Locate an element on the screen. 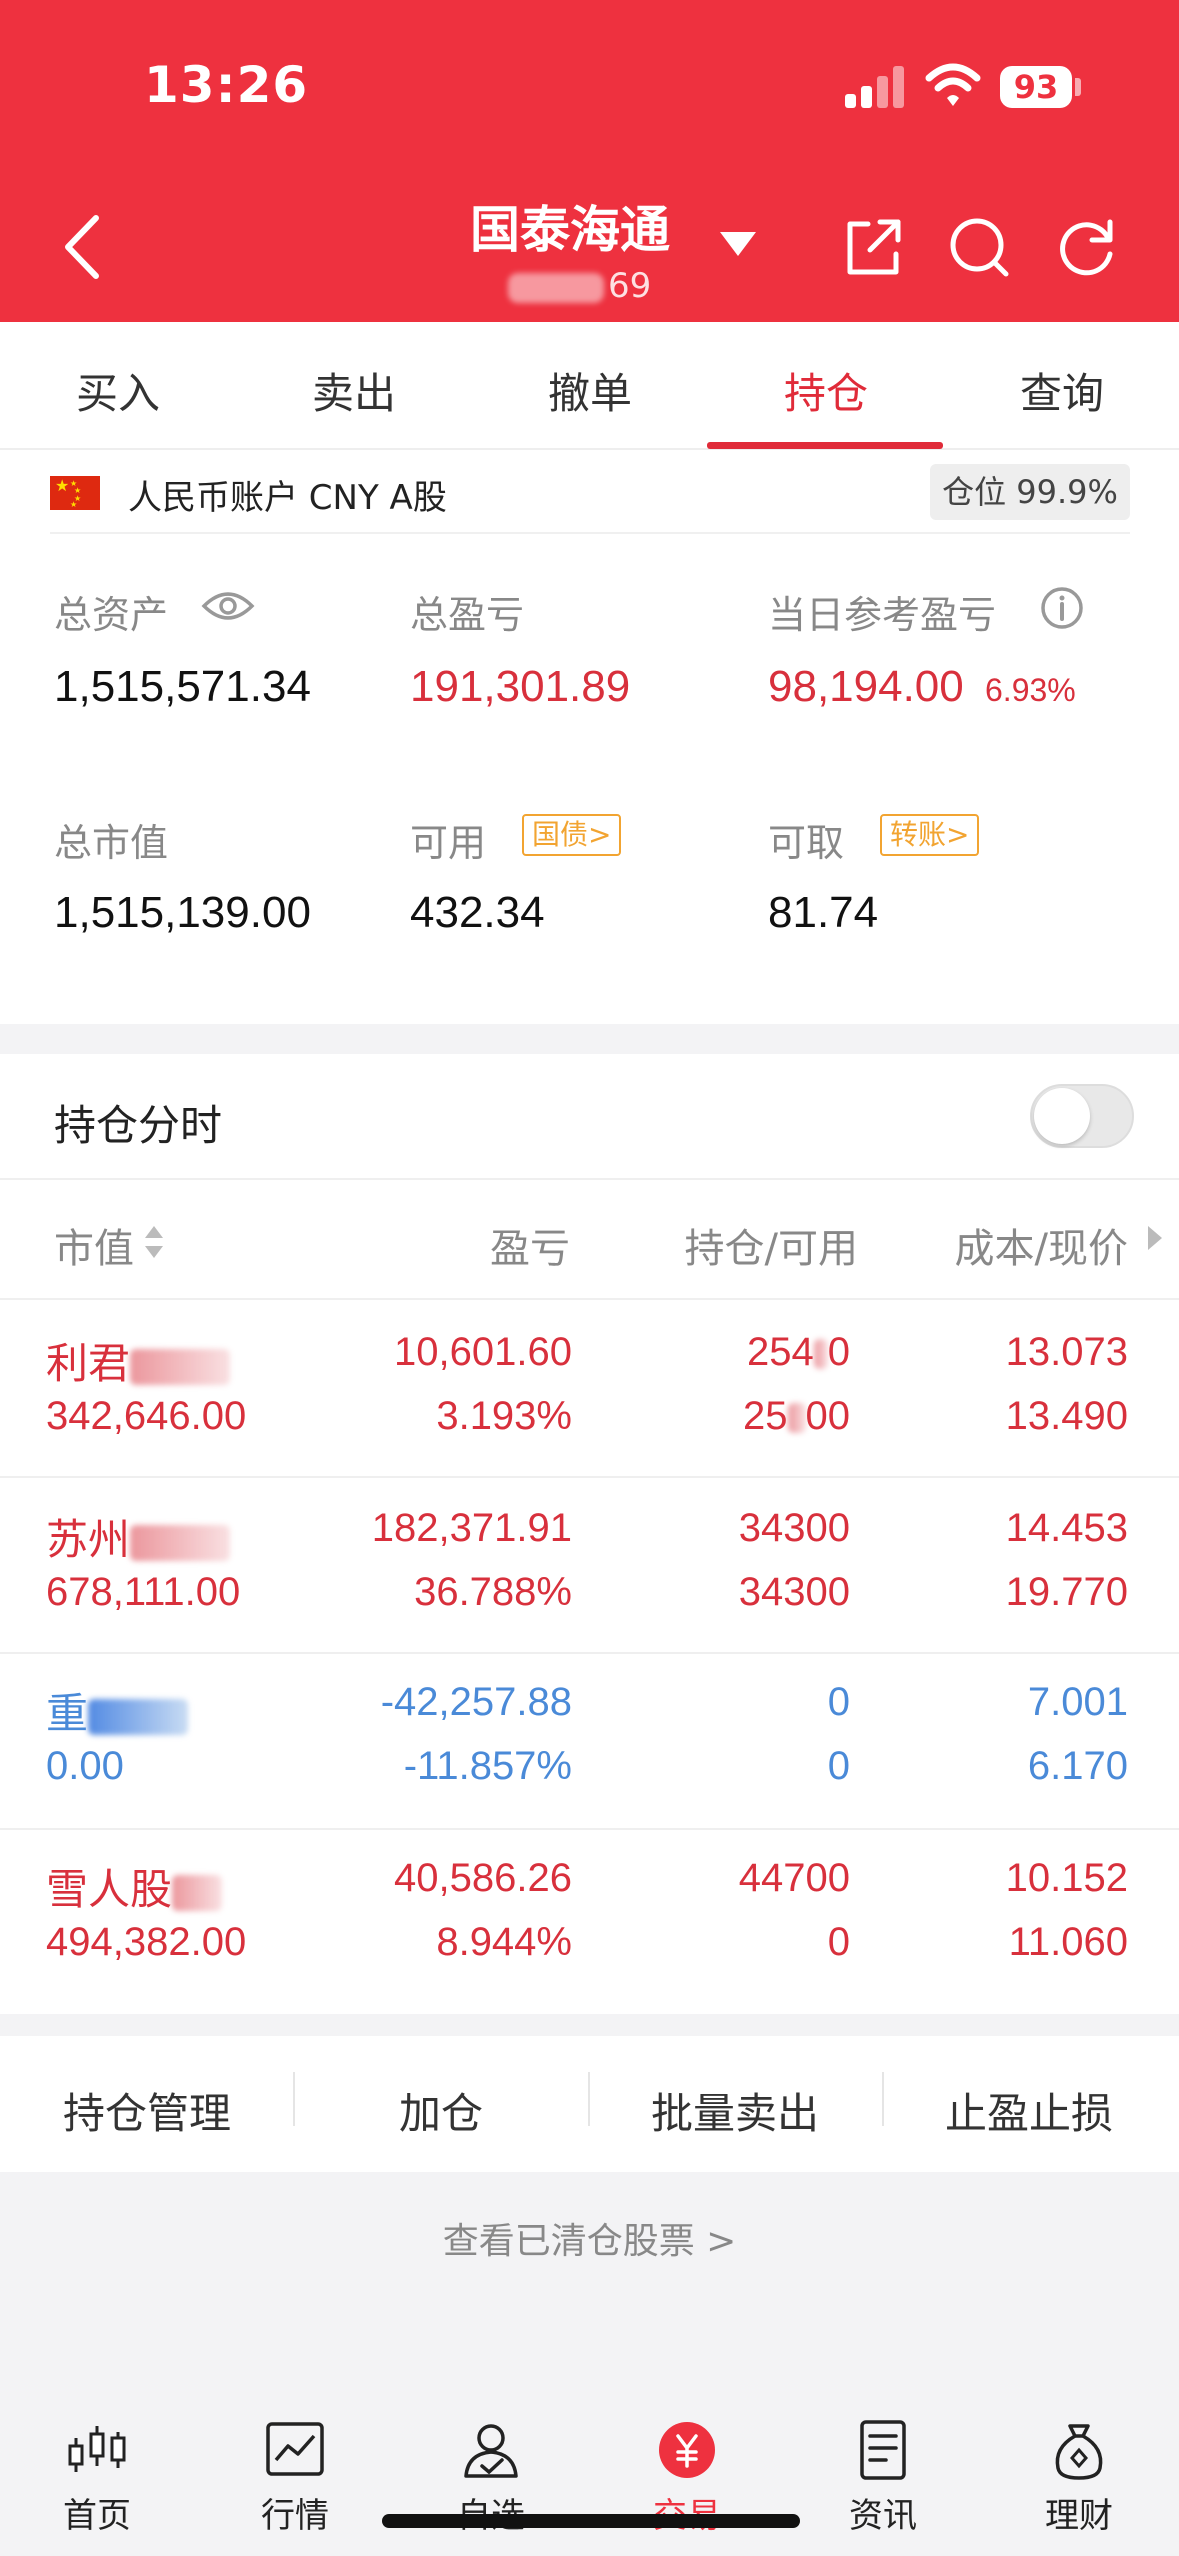 The height and width of the screenshot is (2556, 1179). candlestick-icon is located at coordinates (97, 2449).